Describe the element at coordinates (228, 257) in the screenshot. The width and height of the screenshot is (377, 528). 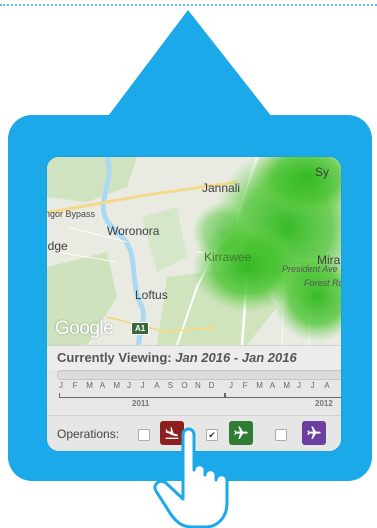
I see `map-label-kirrawee: Kirrawee` at that location.